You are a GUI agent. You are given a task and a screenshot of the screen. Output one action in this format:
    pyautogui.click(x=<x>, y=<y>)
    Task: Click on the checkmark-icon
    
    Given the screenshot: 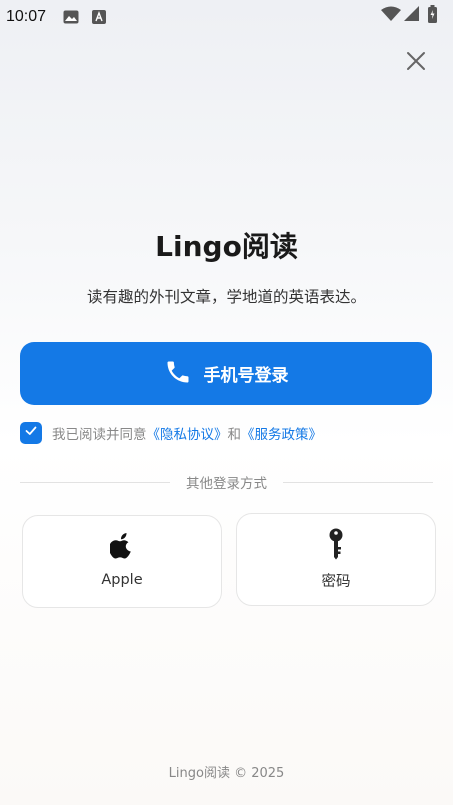 What is the action you would take?
    pyautogui.click(x=31, y=433)
    